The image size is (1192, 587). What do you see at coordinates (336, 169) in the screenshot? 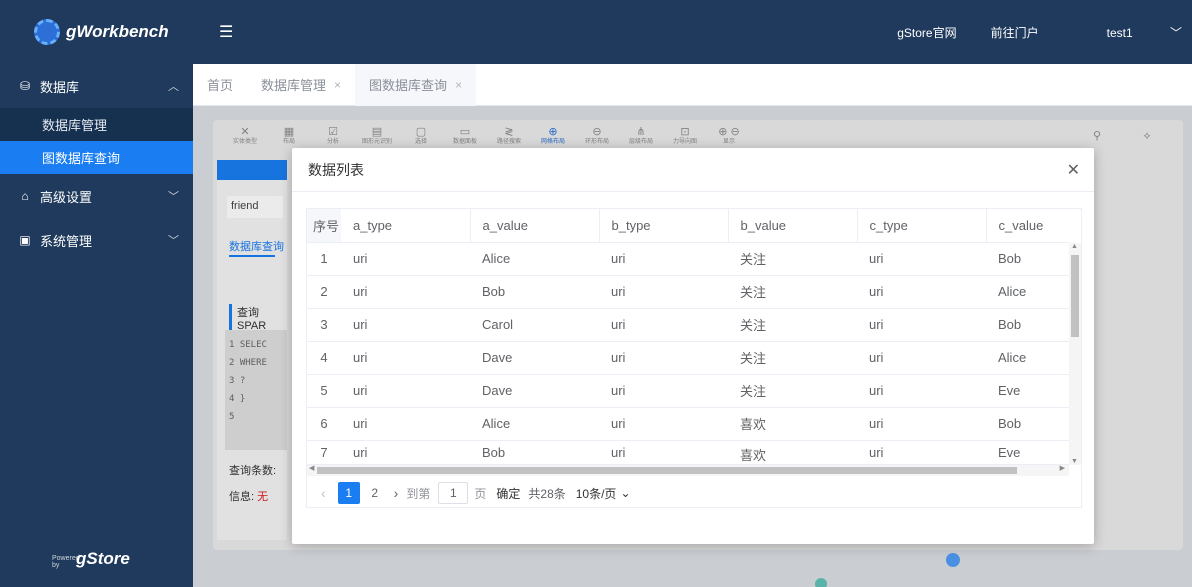
I see `dialog-title: 数据列表` at bounding box center [336, 169].